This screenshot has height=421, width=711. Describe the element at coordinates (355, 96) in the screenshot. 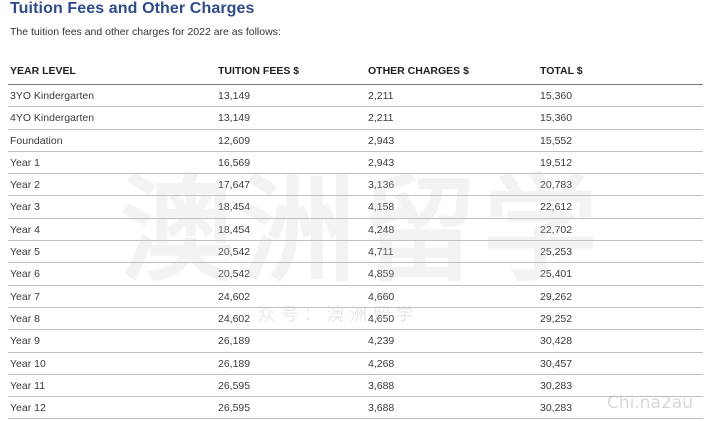

I see `table-row: 3YO Kindergarten 13,149 2,211 15,360` at that location.